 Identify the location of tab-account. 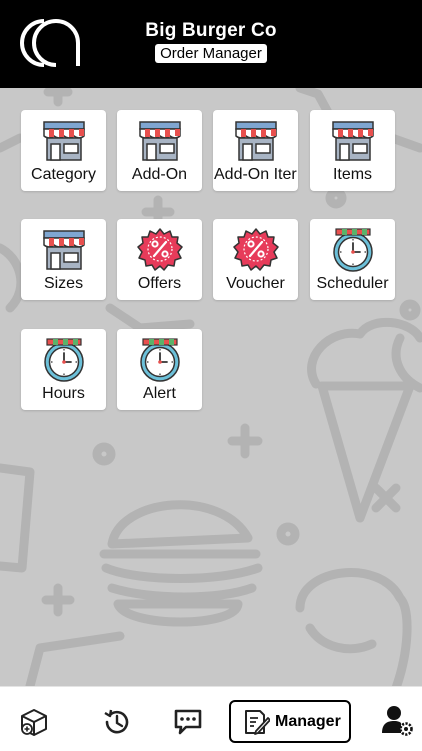
(397, 719).